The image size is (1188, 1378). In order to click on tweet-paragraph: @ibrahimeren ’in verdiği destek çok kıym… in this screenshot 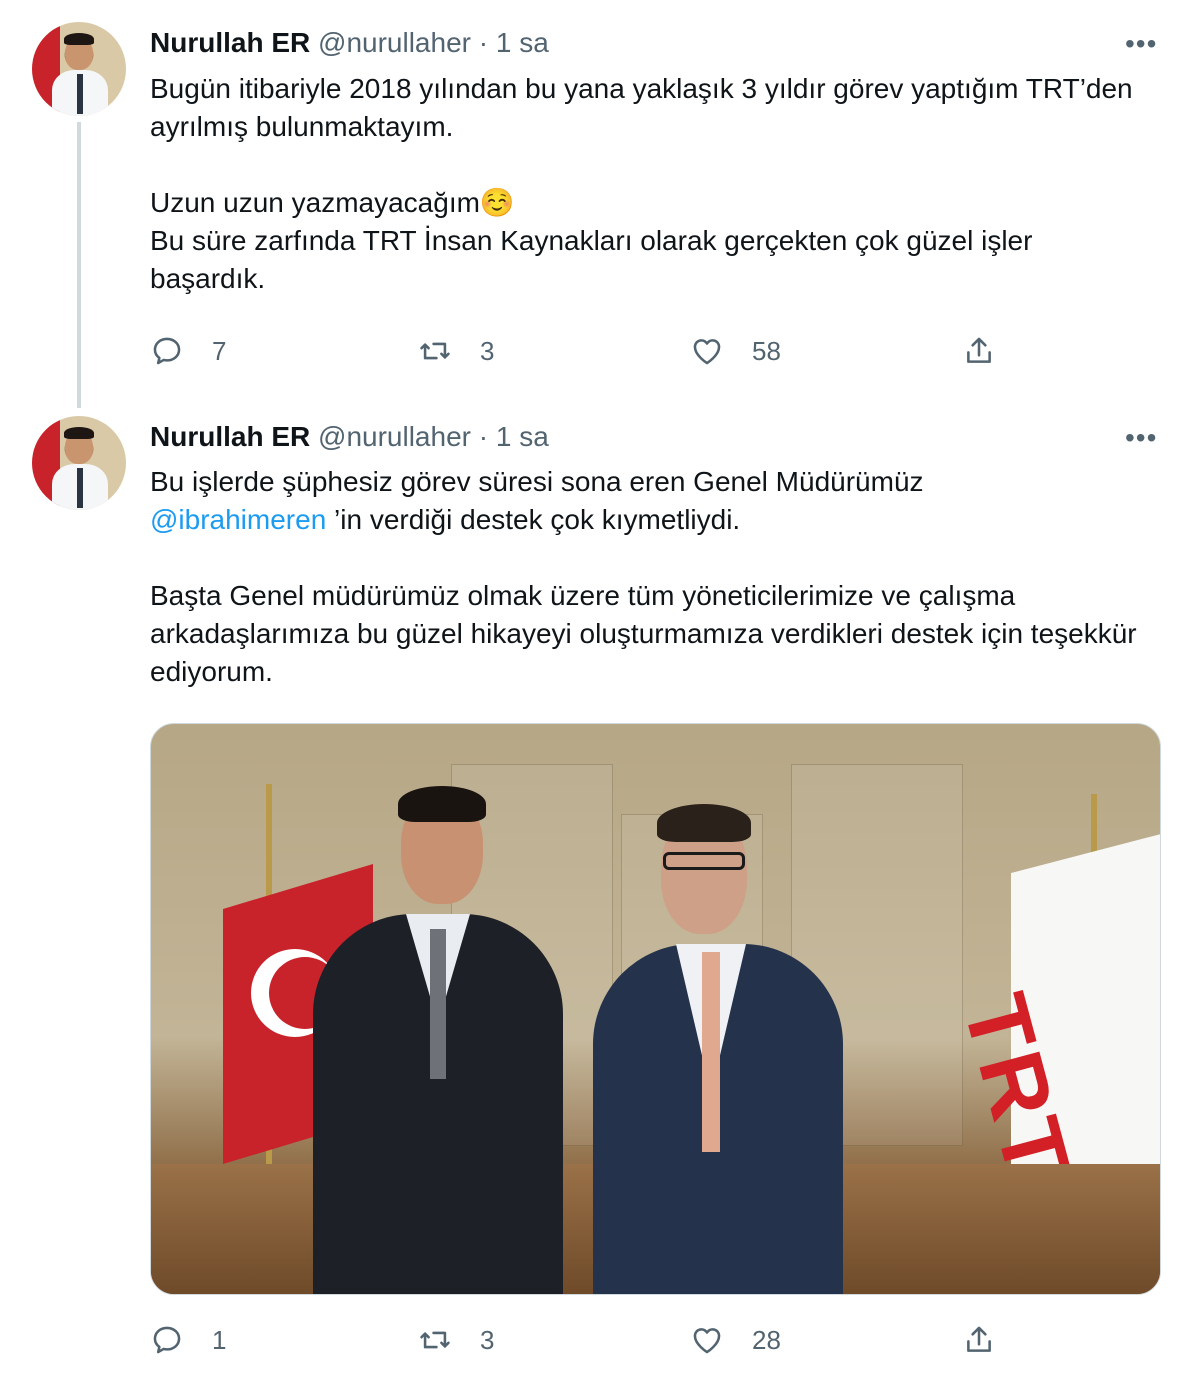, I will do `click(650, 520)`.